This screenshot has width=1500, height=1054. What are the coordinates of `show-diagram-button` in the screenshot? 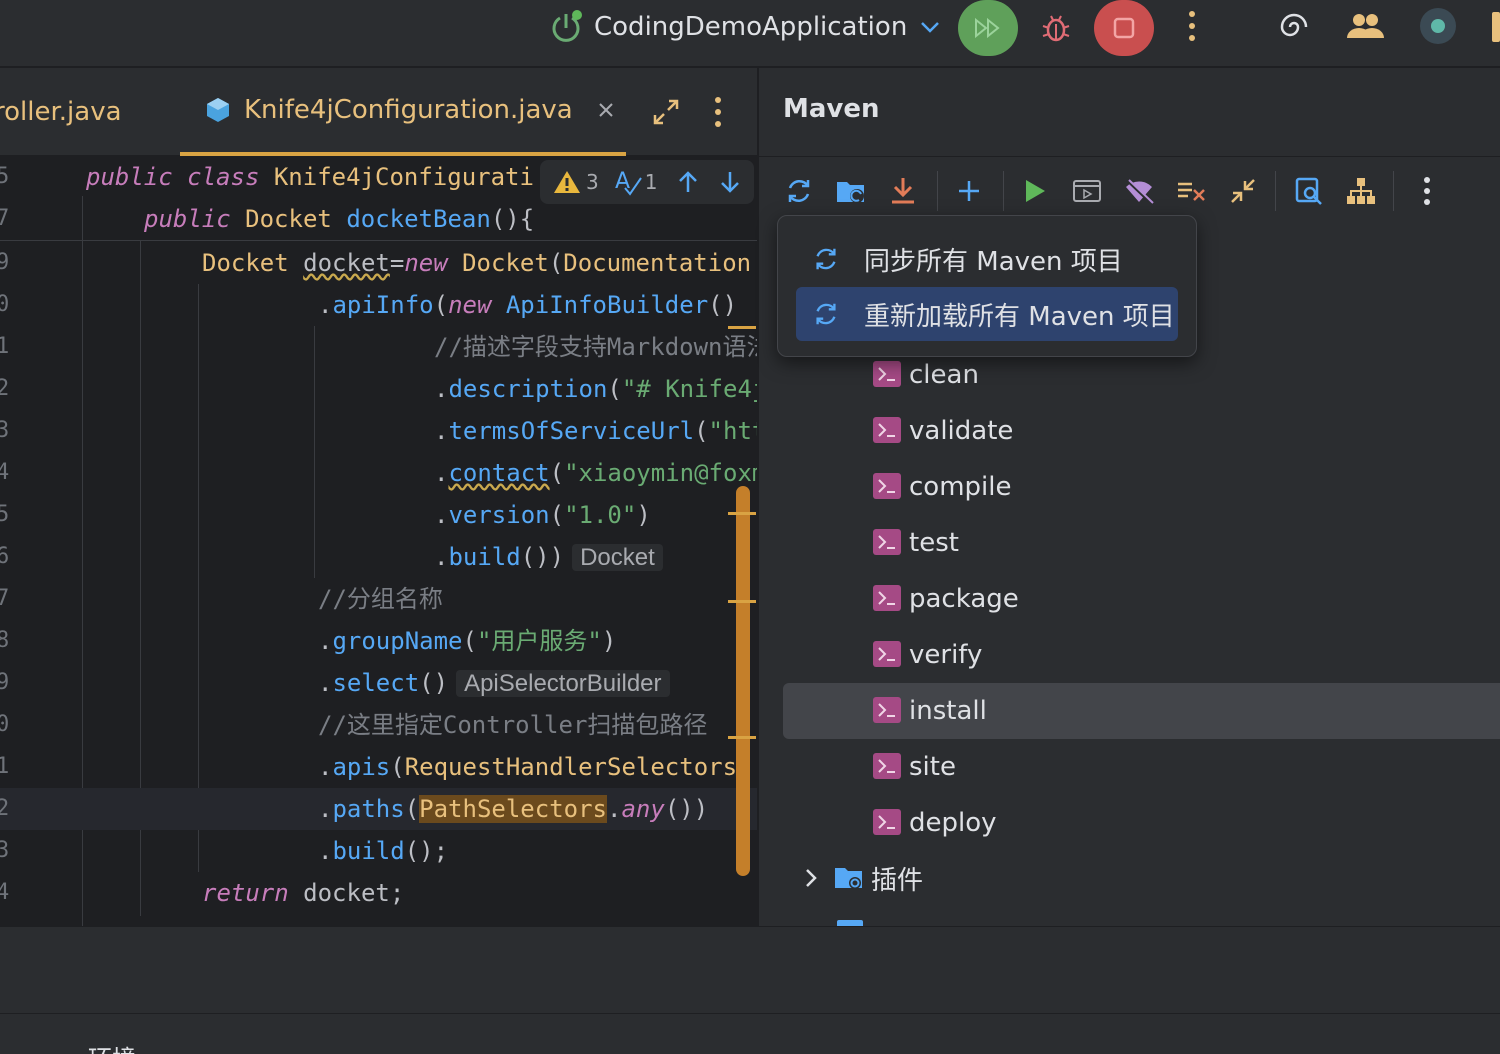 It's located at (1361, 191).